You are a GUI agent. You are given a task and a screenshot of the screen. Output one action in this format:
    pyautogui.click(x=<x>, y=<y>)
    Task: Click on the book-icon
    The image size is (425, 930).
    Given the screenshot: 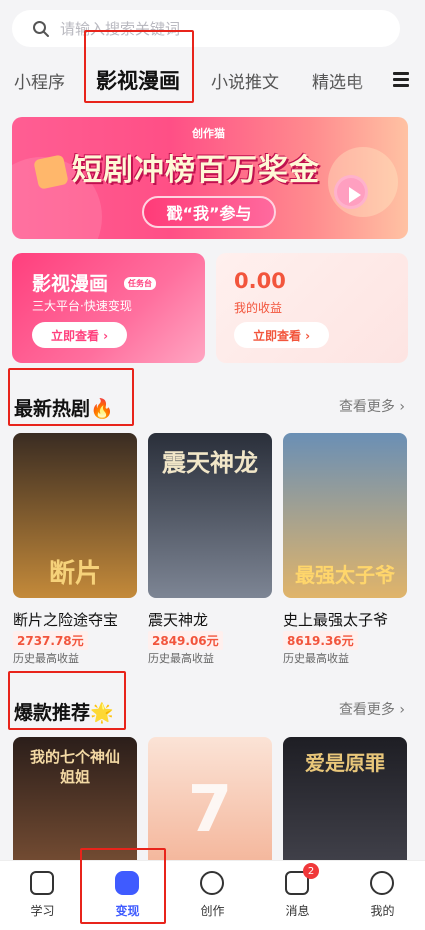 What is the action you would take?
    pyautogui.click(x=42, y=883)
    